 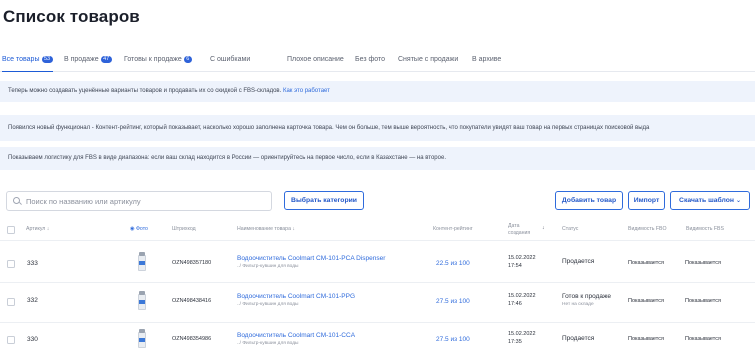 What do you see at coordinates (16, 200) in the screenshot?
I see `search-icon` at bounding box center [16, 200].